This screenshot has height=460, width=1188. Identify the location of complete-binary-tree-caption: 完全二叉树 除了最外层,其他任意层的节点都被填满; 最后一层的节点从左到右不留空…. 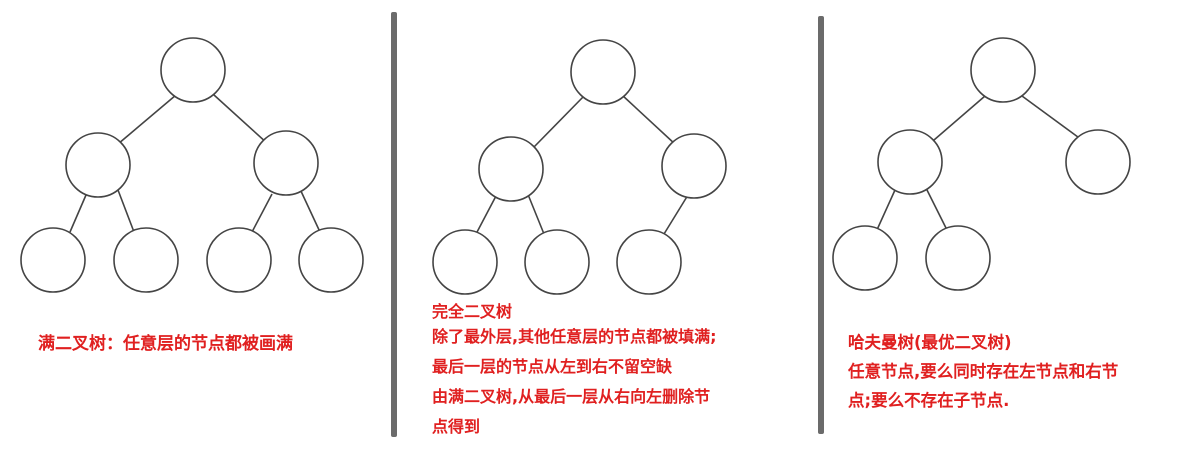
(574, 372).